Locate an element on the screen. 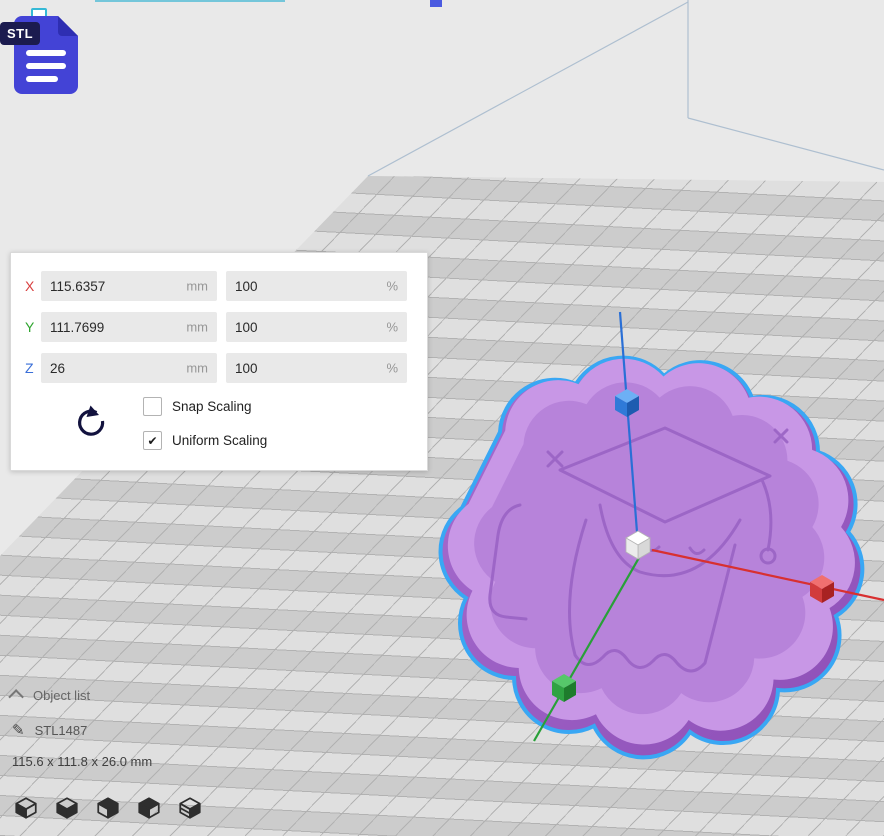 The width and height of the screenshot is (884, 836). scale-y-percent-field: % is located at coordinates (316, 327).